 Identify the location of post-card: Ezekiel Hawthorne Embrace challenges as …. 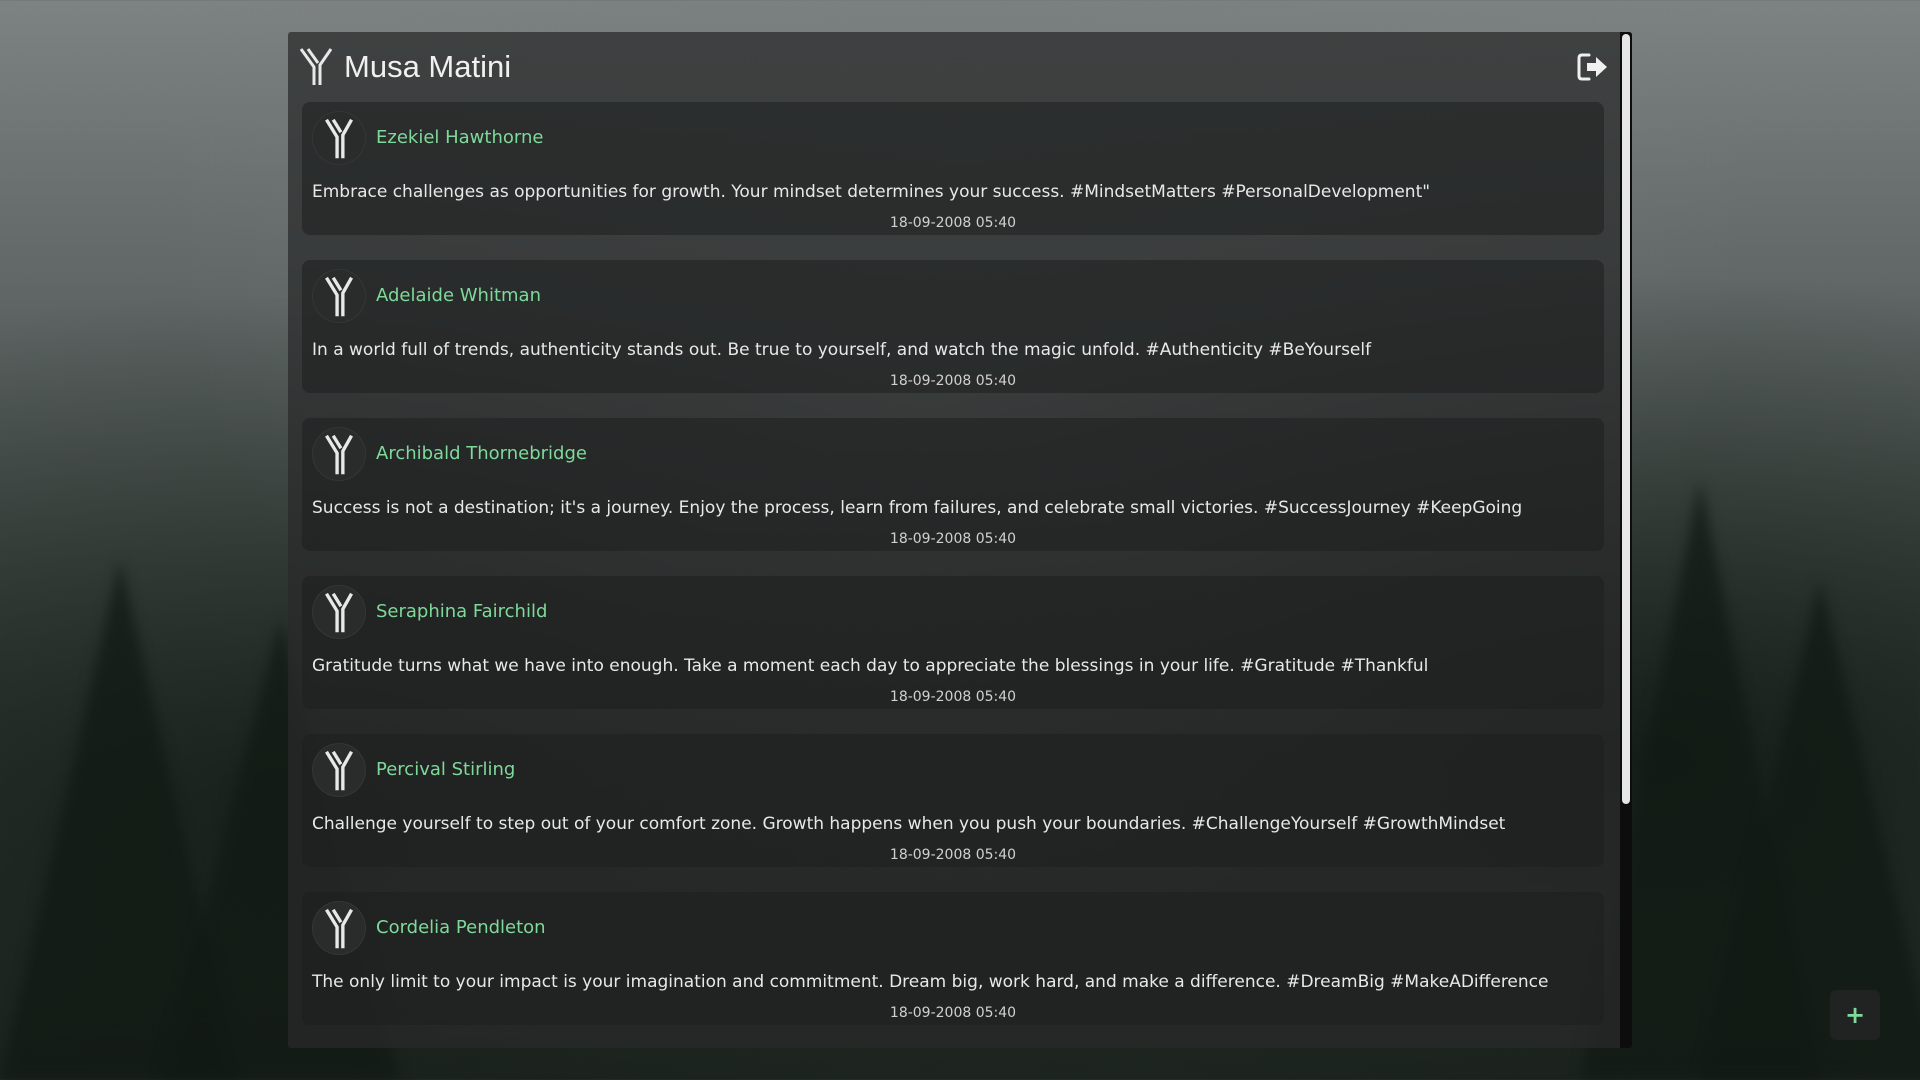
(953, 168).